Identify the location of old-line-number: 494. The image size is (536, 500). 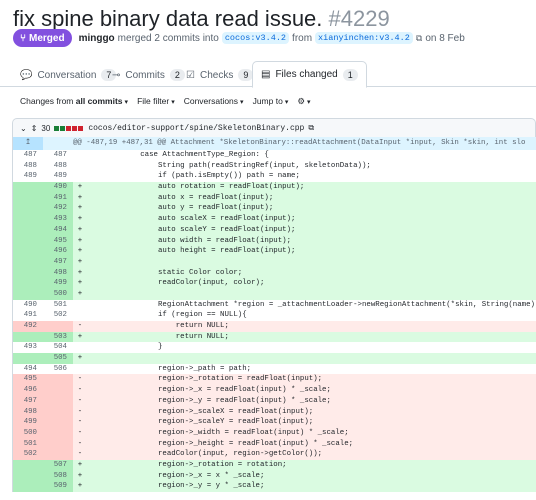
(28, 369).